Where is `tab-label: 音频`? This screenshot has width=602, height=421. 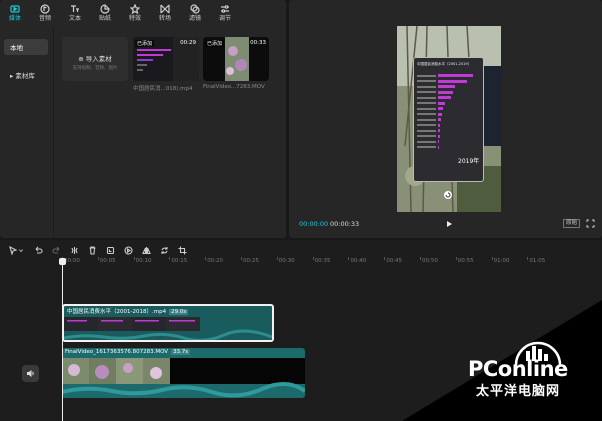
tab-label: 音频 is located at coordinates (44, 18).